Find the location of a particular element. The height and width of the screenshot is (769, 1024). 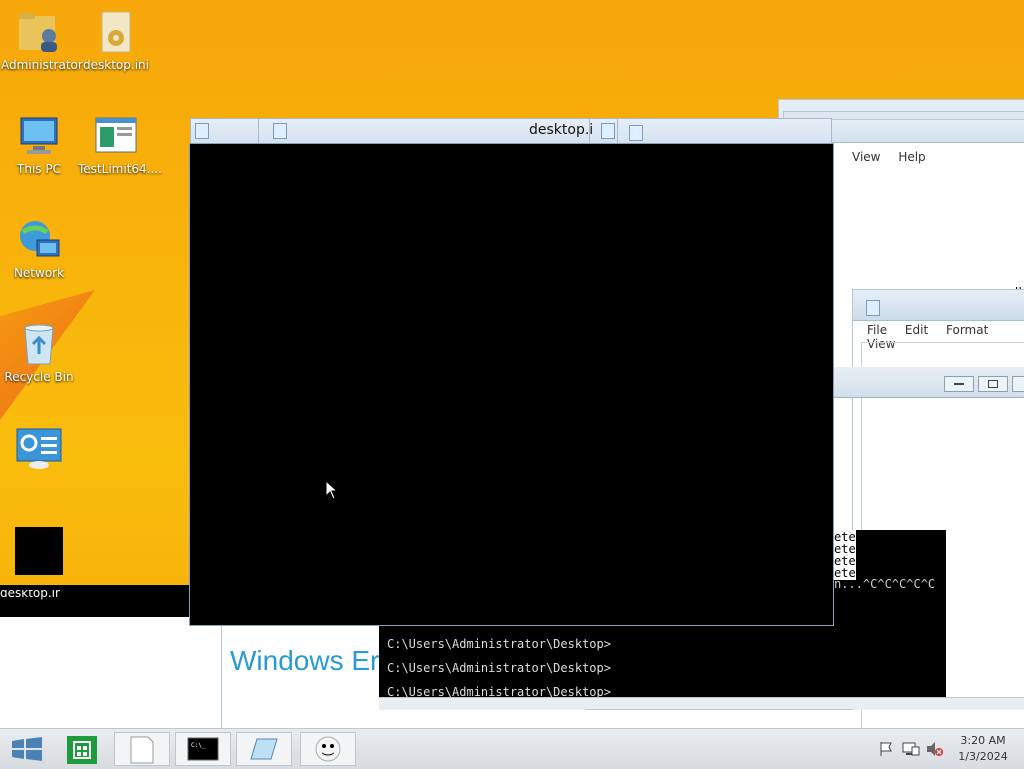

window-title: desktop.i is located at coordinates (561, 130).